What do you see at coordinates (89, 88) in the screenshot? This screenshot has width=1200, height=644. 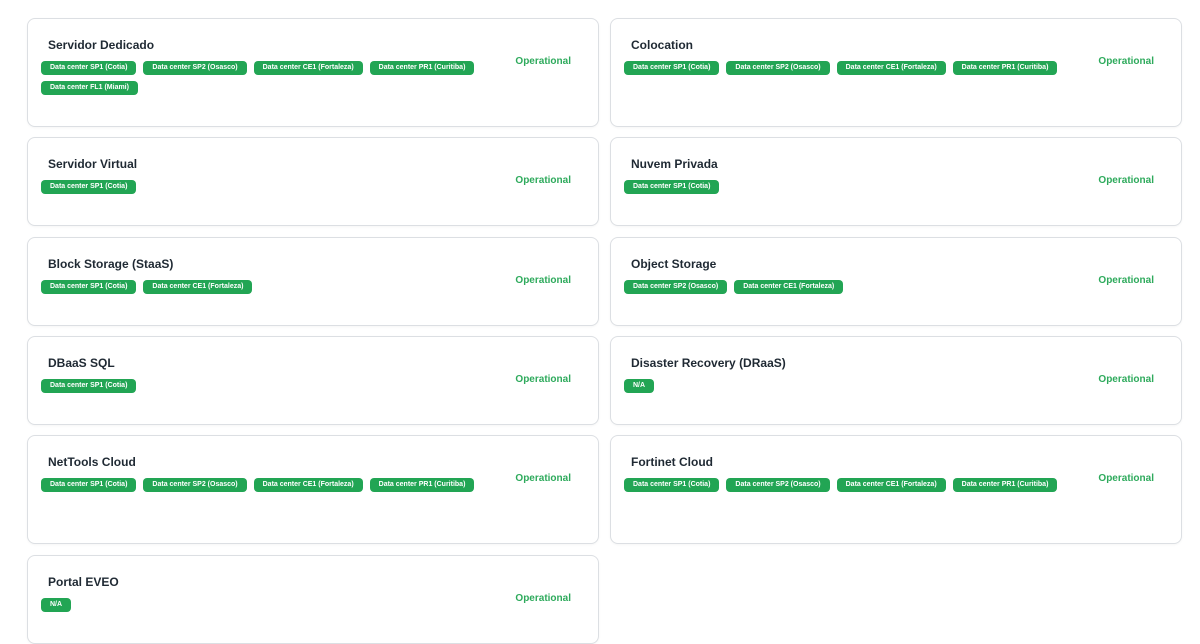 I see `location-tag: Data center FL1 (Miami)` at bounding box center [89, 88].